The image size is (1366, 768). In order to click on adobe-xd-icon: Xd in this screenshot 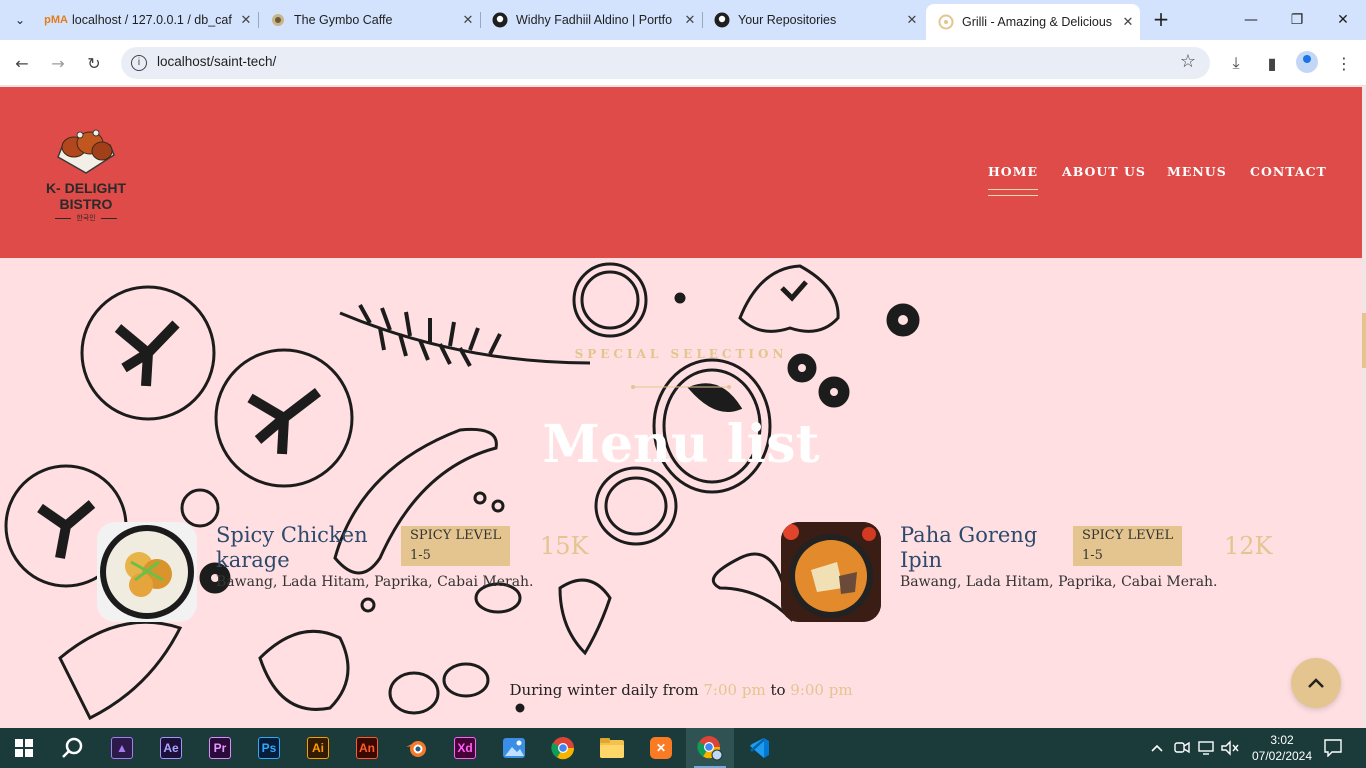, I will do `click(465, 748)`.